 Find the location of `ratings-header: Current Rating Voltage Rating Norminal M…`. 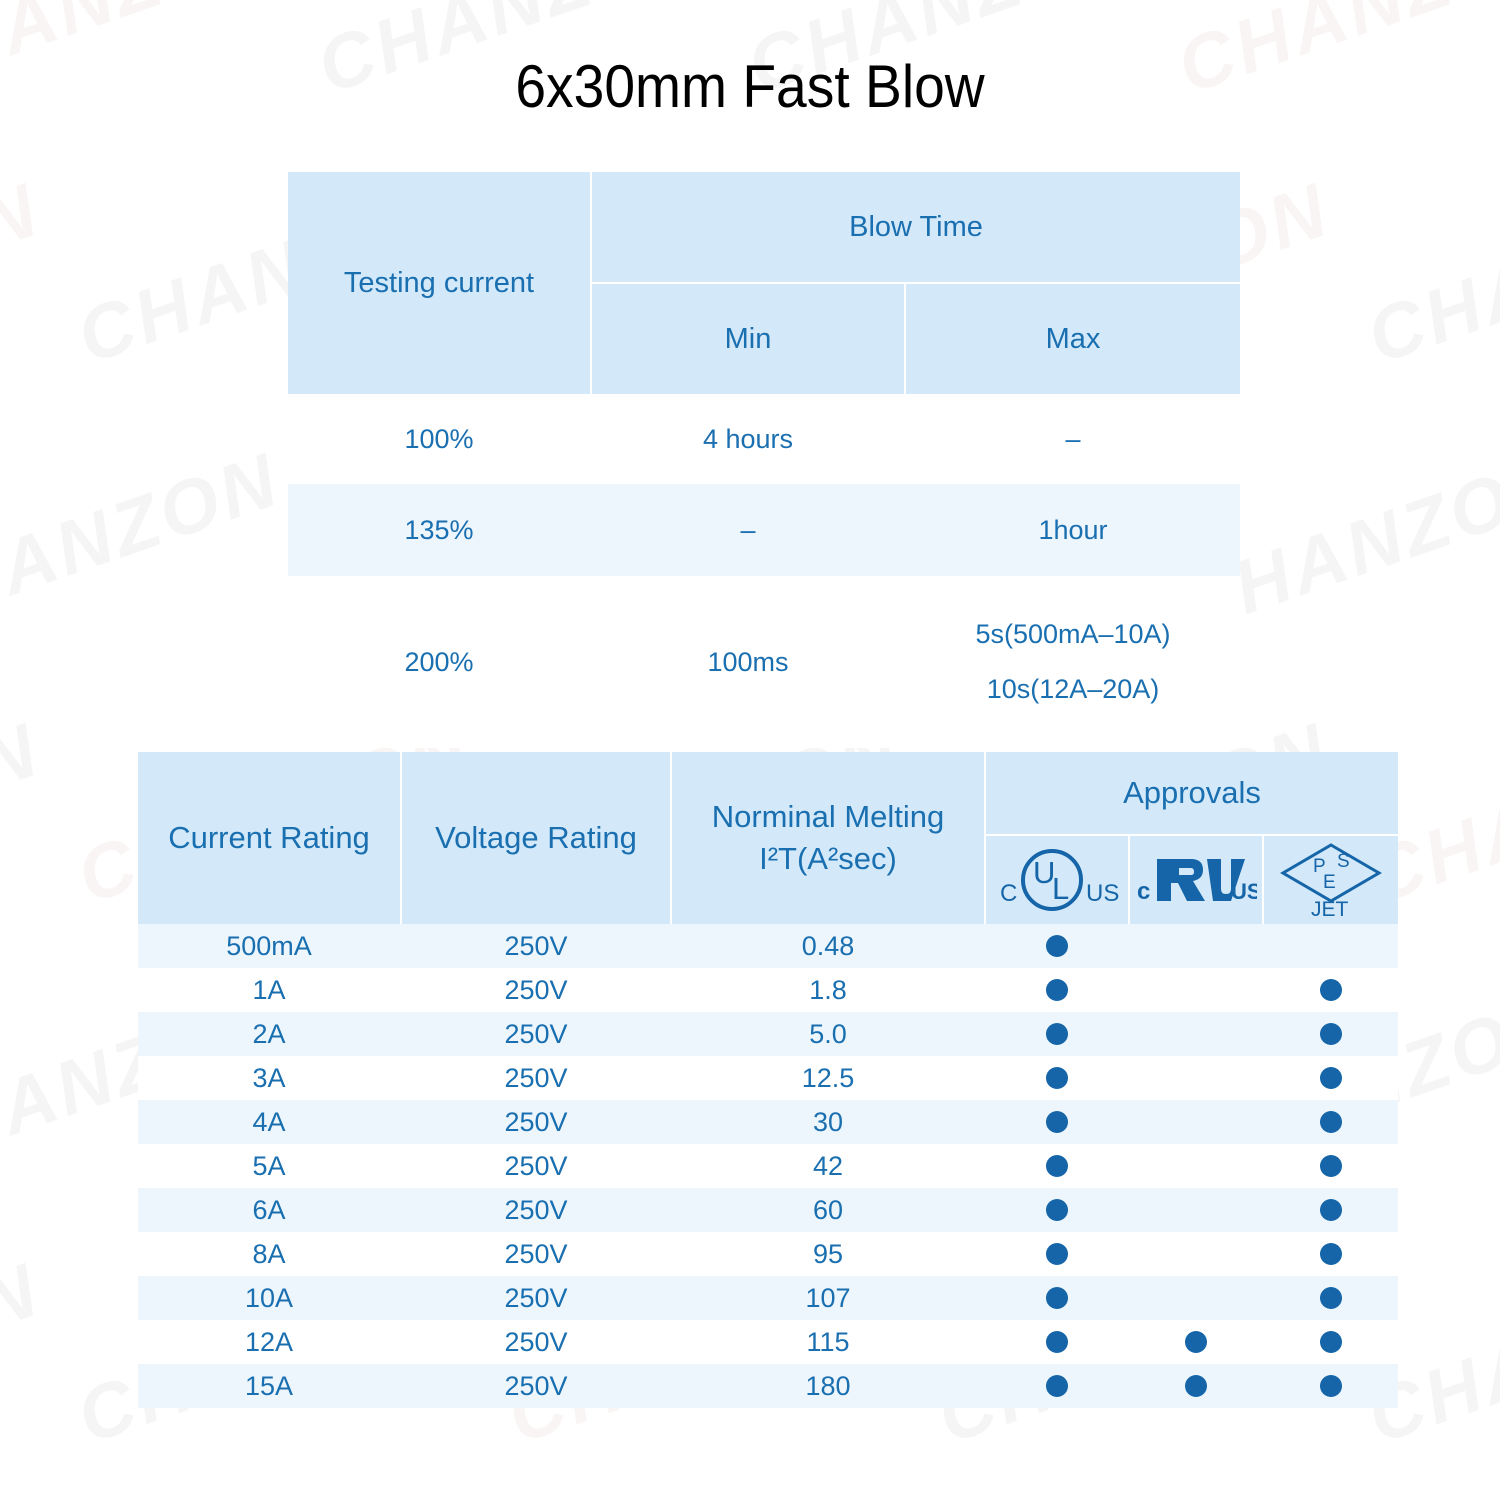

ratings-header: Current Rating Voltage Rating Norminal M… is located at coordinates (768, 838).